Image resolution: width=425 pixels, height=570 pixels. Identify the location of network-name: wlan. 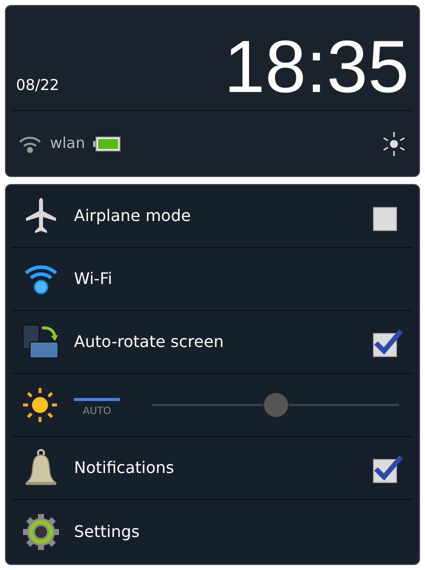
(68, 143).